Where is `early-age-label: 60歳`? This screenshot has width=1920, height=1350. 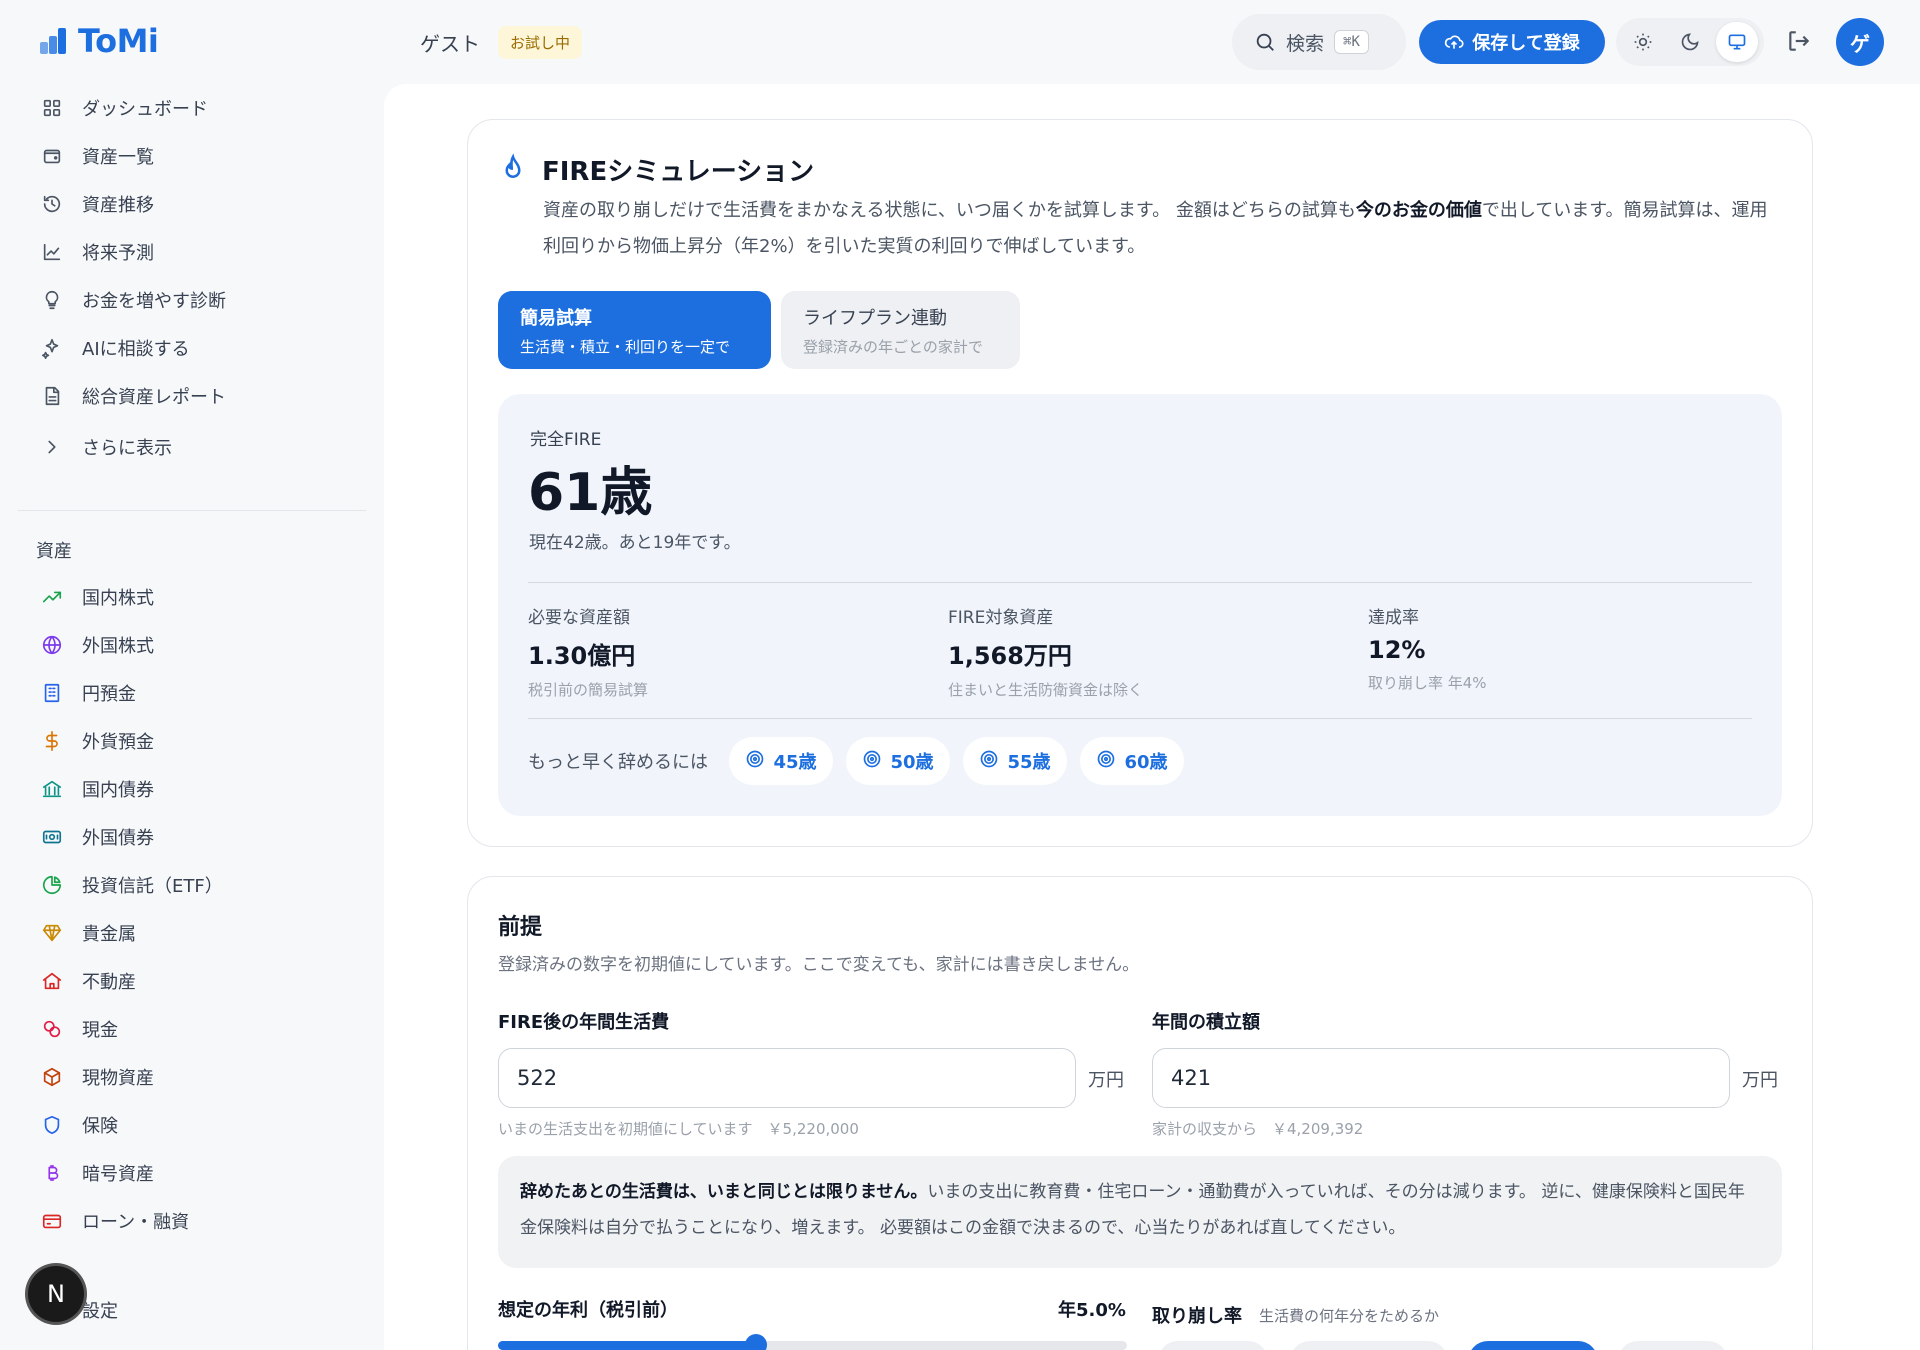 early-age-label: 60歳 is located at coordinates (1146, 762).